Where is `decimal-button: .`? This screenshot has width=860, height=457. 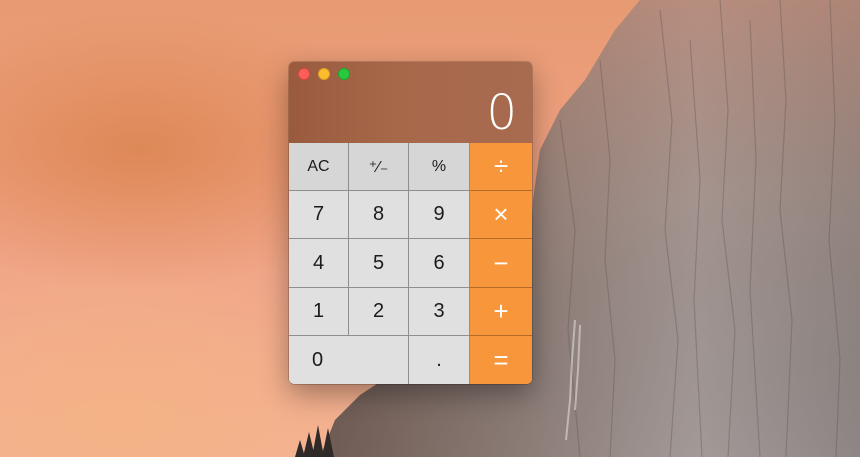 decimal-button: . is located at coordinates (439, 360).